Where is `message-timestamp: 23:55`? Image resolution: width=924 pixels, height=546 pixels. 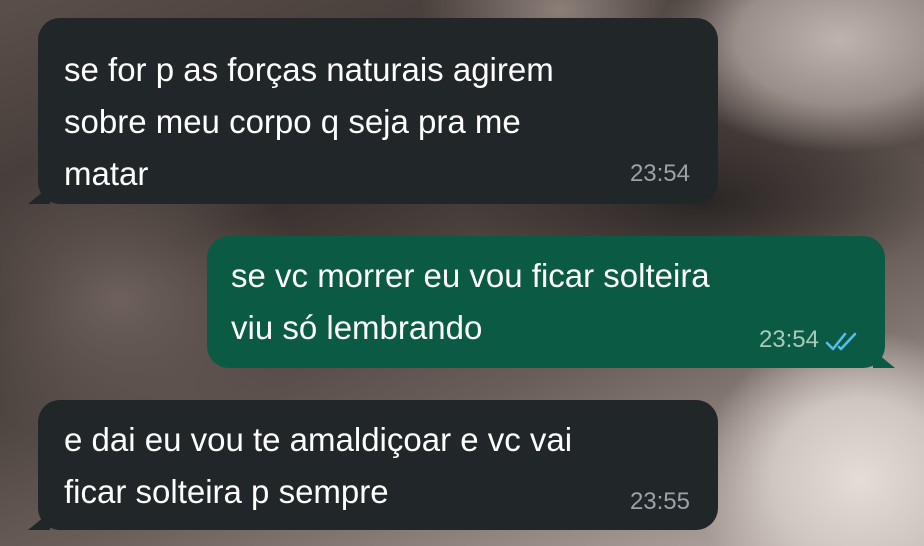
message-timestamp: 23:55 is located at coordinates (659, 501).